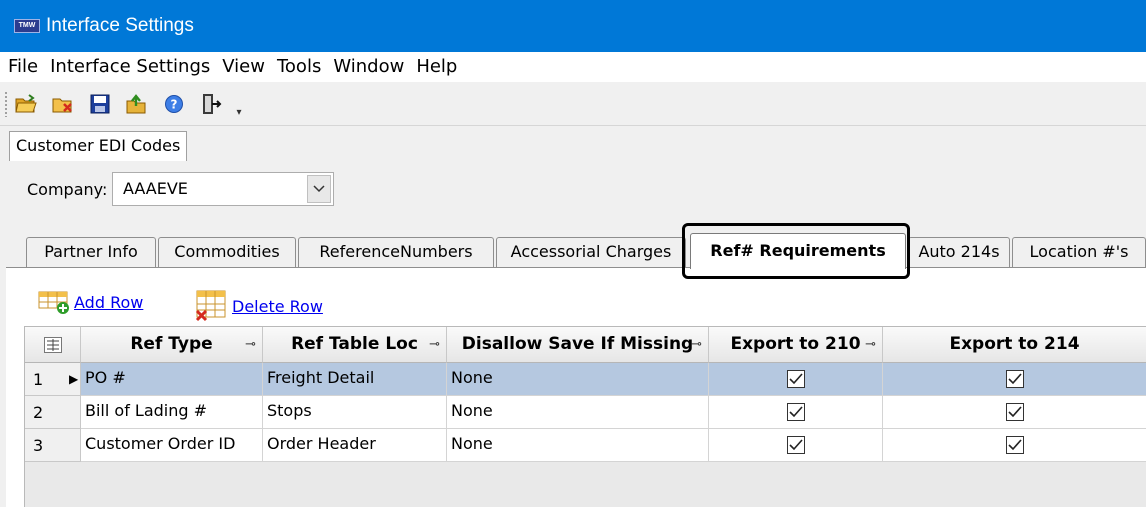 This screenshot has width=1146, height=507. I want to click on table-row: 1 ▶ PO # Freight Detail None, so click(585, 379).